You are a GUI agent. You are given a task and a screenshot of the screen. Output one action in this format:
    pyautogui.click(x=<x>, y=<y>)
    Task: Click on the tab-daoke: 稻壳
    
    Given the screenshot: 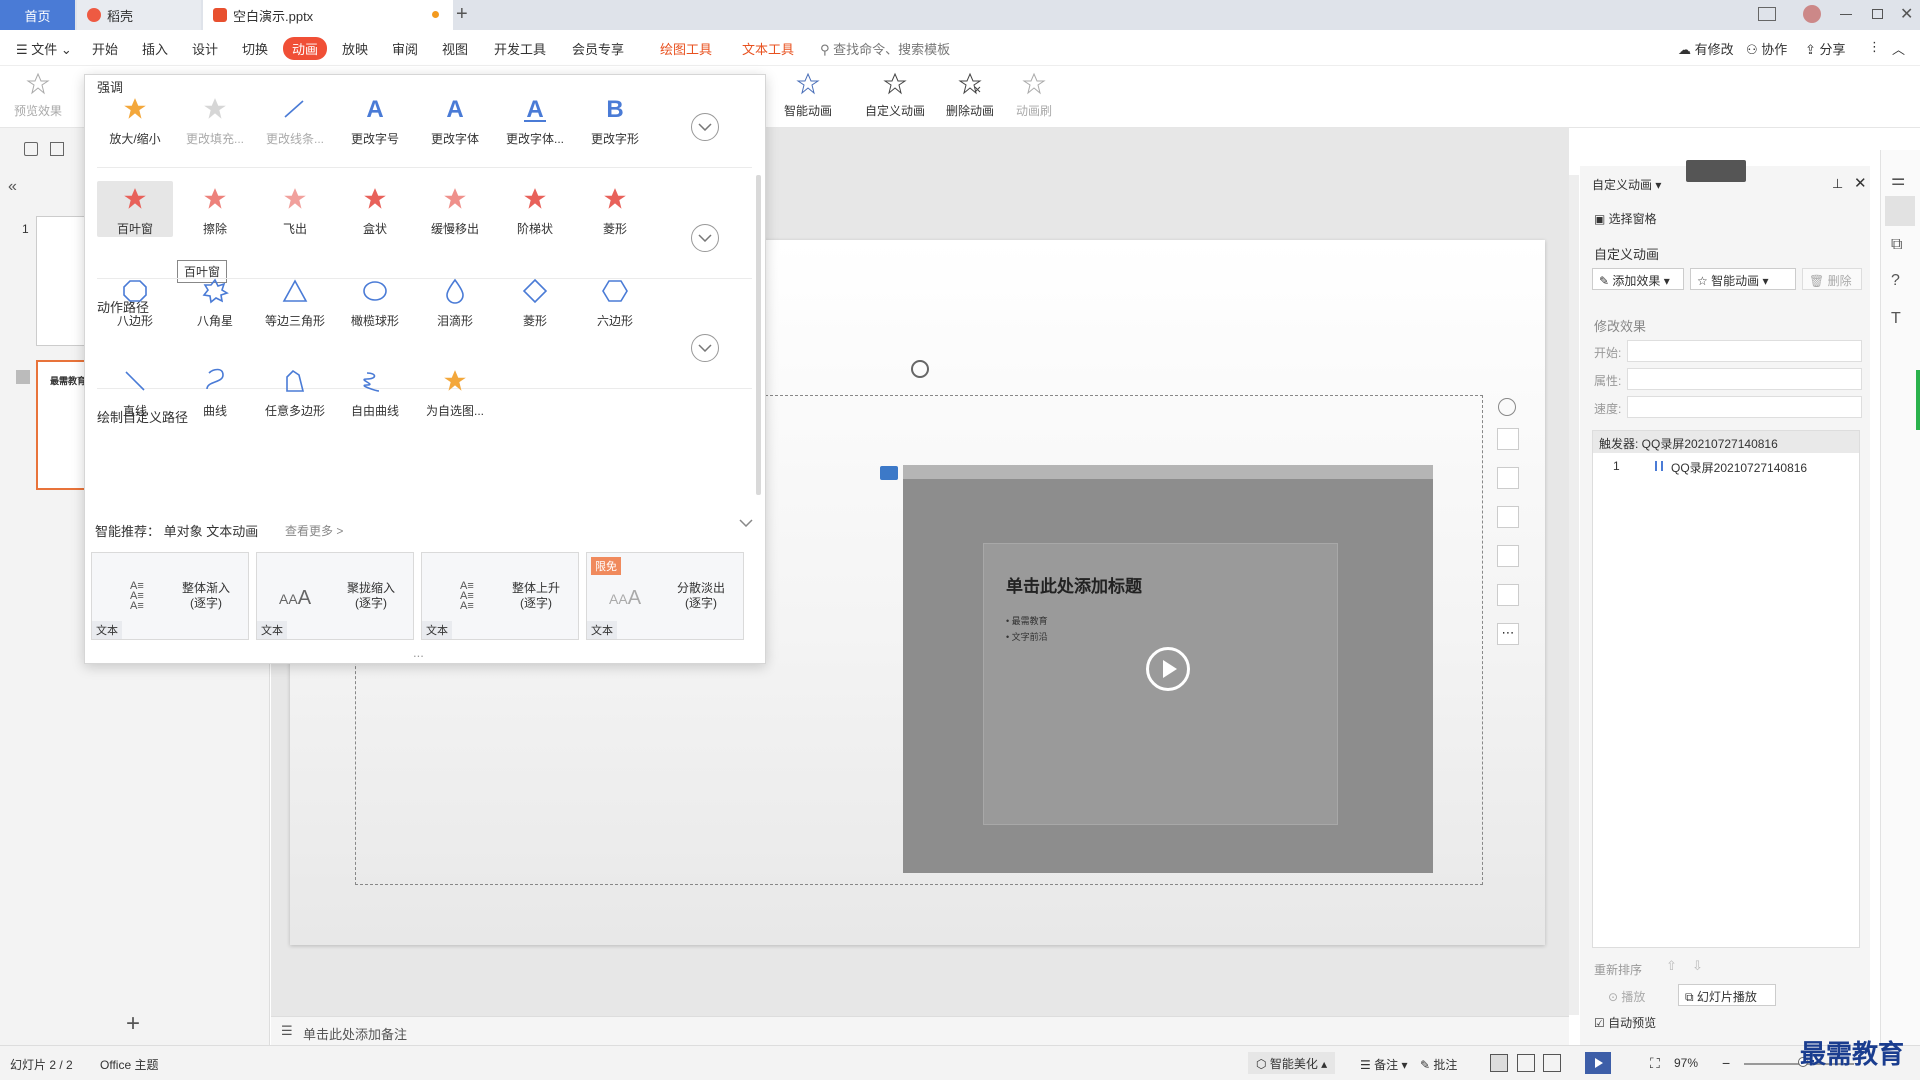 What is the action you would take?
    pyautogui.click(x=139, y=15)
    